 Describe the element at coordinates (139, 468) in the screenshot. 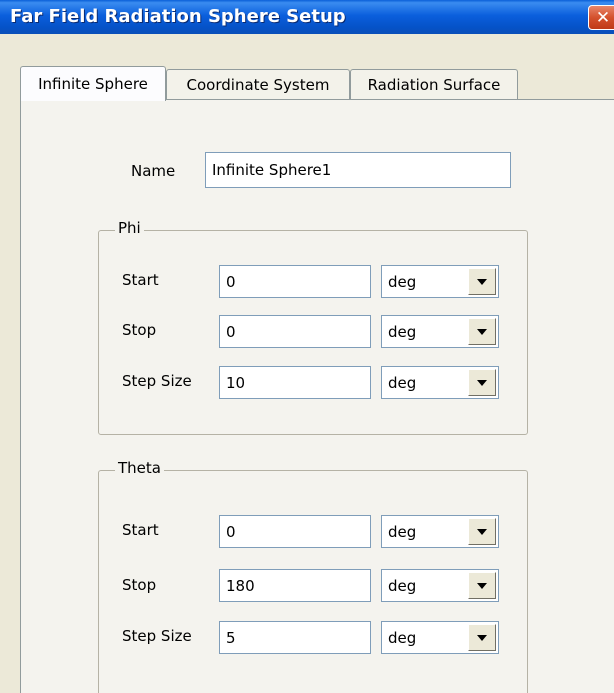

I see `theta-legend: Theta` at that location.